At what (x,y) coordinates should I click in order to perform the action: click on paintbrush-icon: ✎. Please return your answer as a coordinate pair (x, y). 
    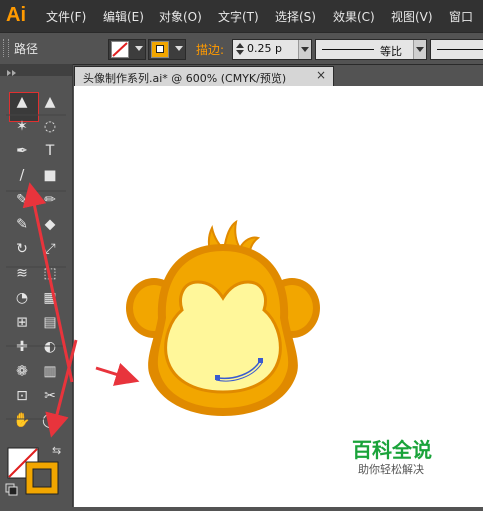
    Looking at the image, I should click on (22, 200).